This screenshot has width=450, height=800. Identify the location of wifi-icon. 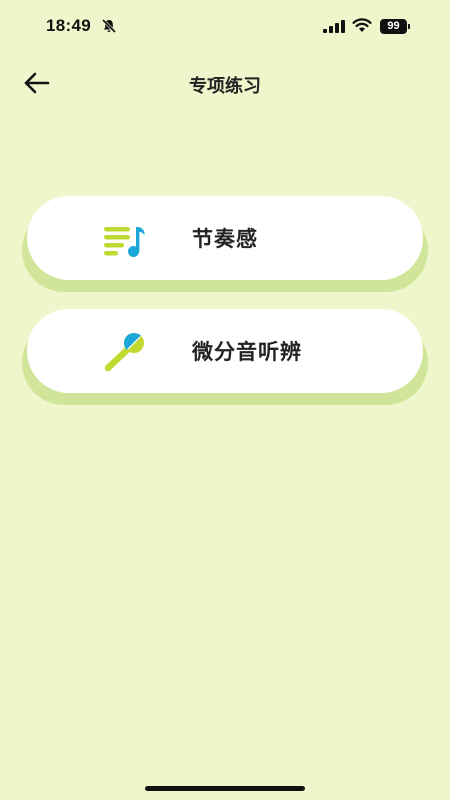
(362, 25).